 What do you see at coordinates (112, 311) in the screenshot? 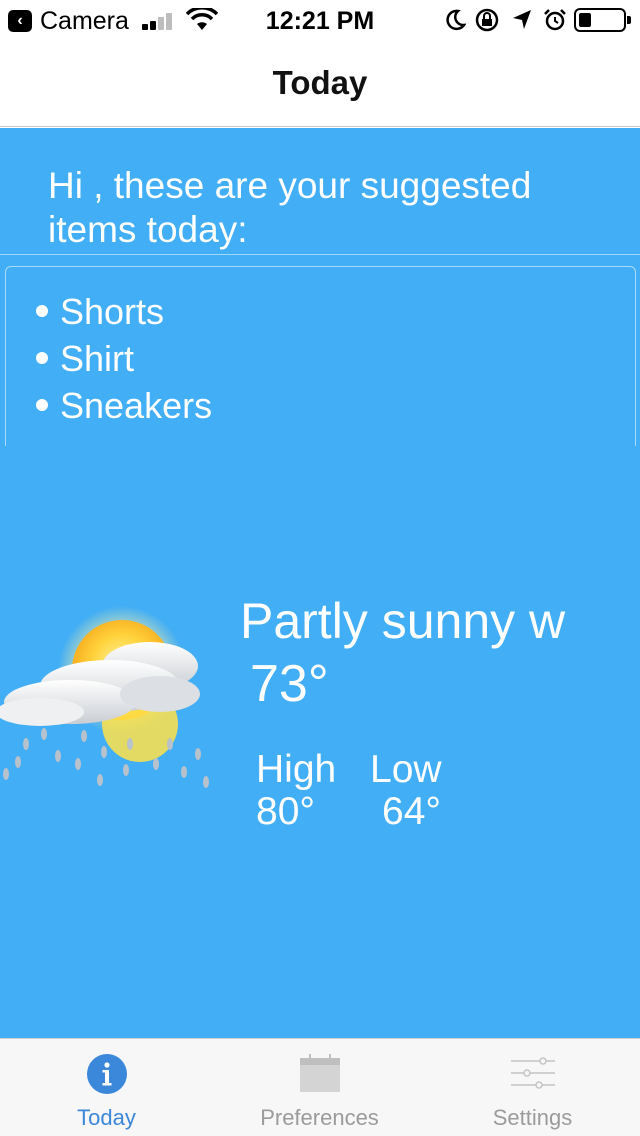
I see `item-label: Shorts` at bounding box center [112, 311].